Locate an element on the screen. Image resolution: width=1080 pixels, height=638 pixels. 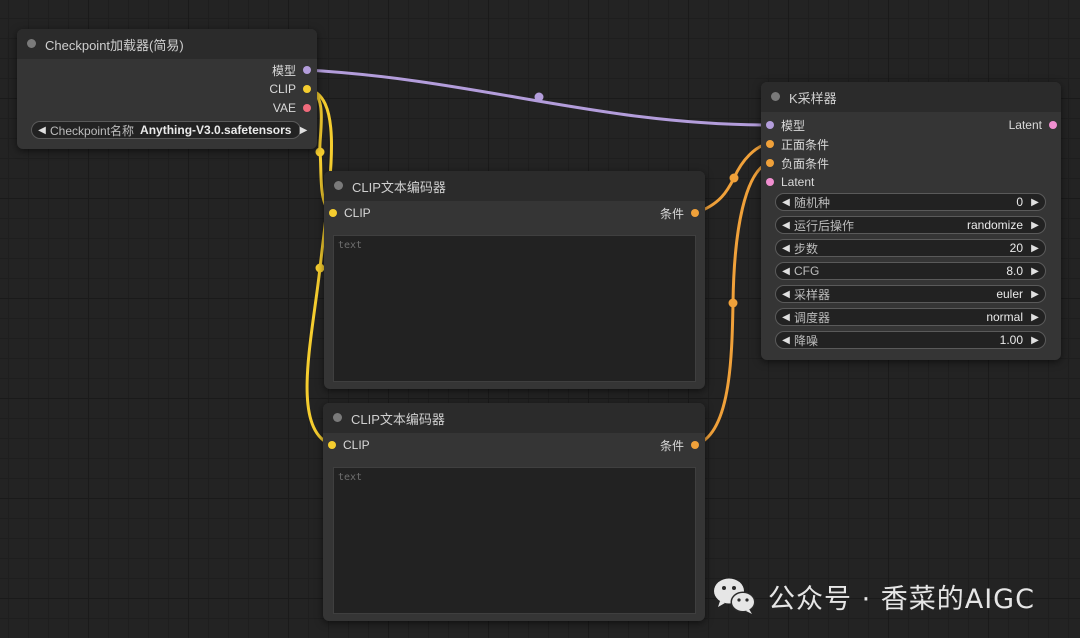
cfg-widget: ◀ CFG 8.0 ▶ is located at coordinates (910, 271).